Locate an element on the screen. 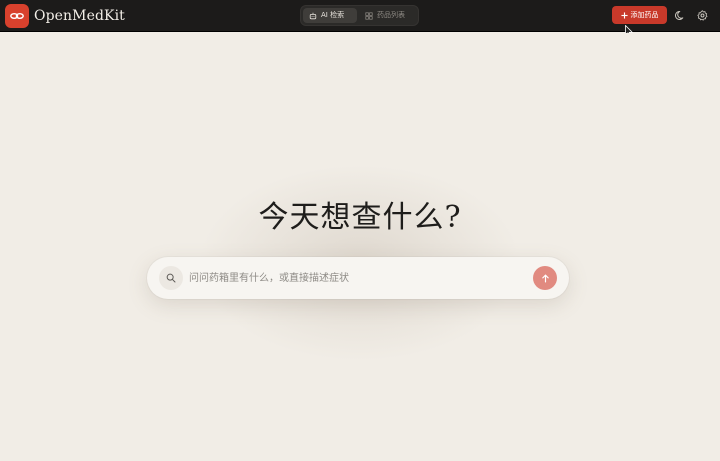 The height and width of the screenshot is (461, 720). arrow-up-icon is located at coordinates (545, 278).